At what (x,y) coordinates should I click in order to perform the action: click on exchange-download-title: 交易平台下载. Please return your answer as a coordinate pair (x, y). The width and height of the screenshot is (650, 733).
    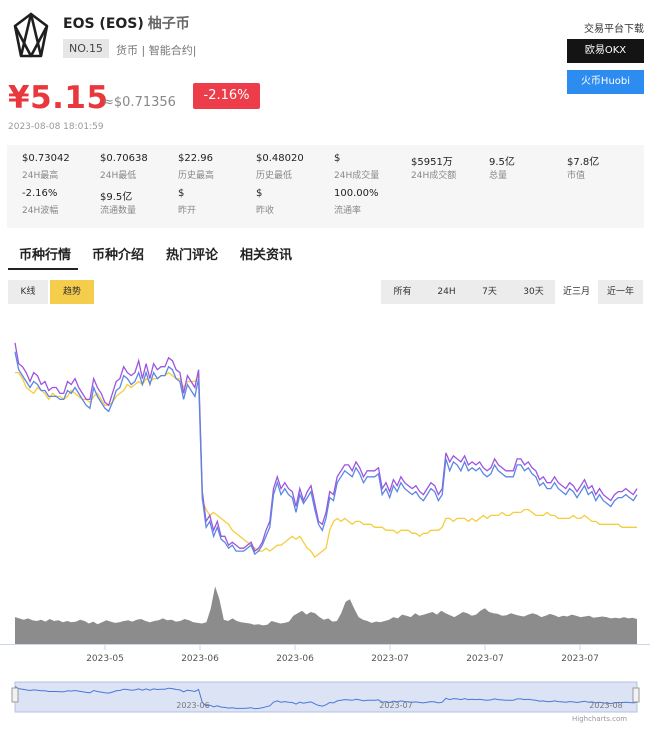
    Looking at the image, I should click on (614, 29).